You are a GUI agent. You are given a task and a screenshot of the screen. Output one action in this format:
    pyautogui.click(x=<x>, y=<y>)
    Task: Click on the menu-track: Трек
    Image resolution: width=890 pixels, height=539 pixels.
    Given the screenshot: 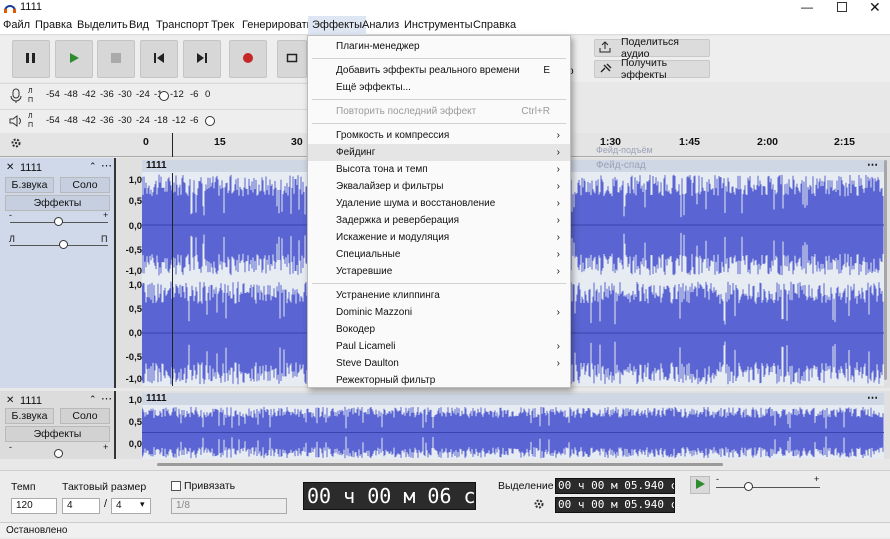 What is the action you would take?
    pyautogui.click(x=222, y=25)
    